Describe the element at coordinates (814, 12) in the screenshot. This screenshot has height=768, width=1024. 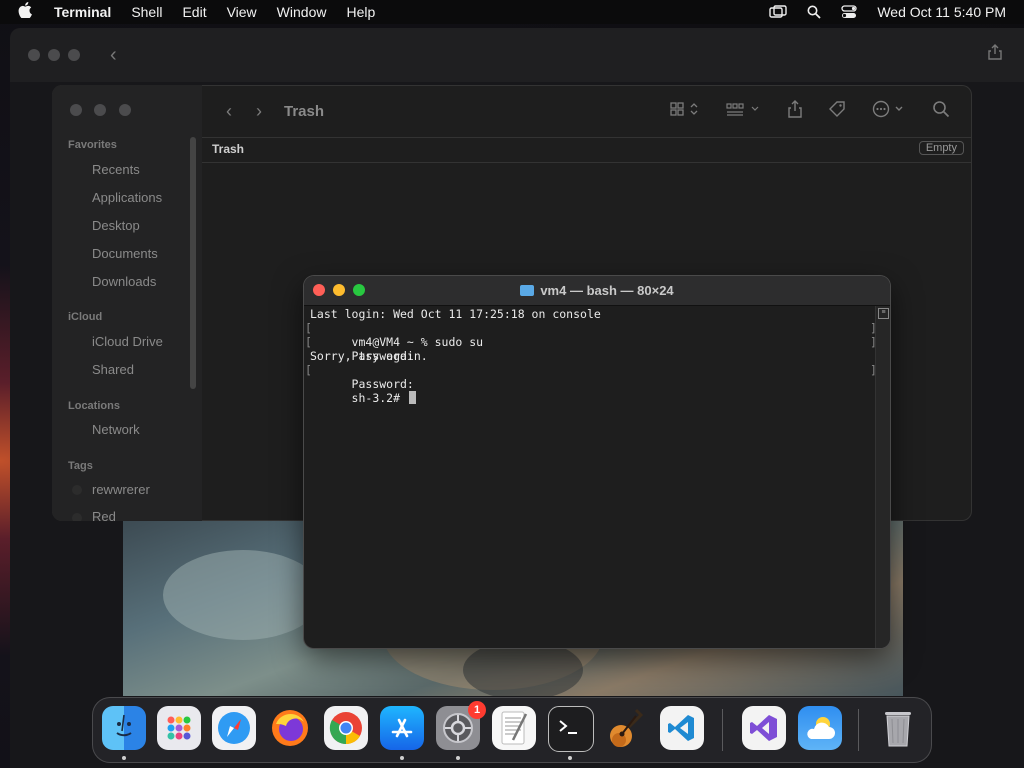
I see `spotlight-search-icon` at that location.